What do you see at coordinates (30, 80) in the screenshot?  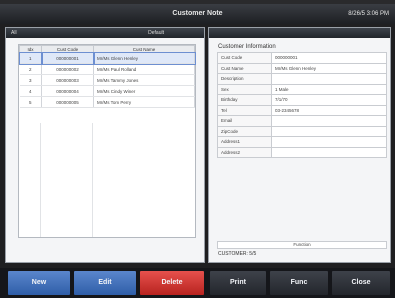 I see `row-idx: 3` at bounding box center [30, 80].